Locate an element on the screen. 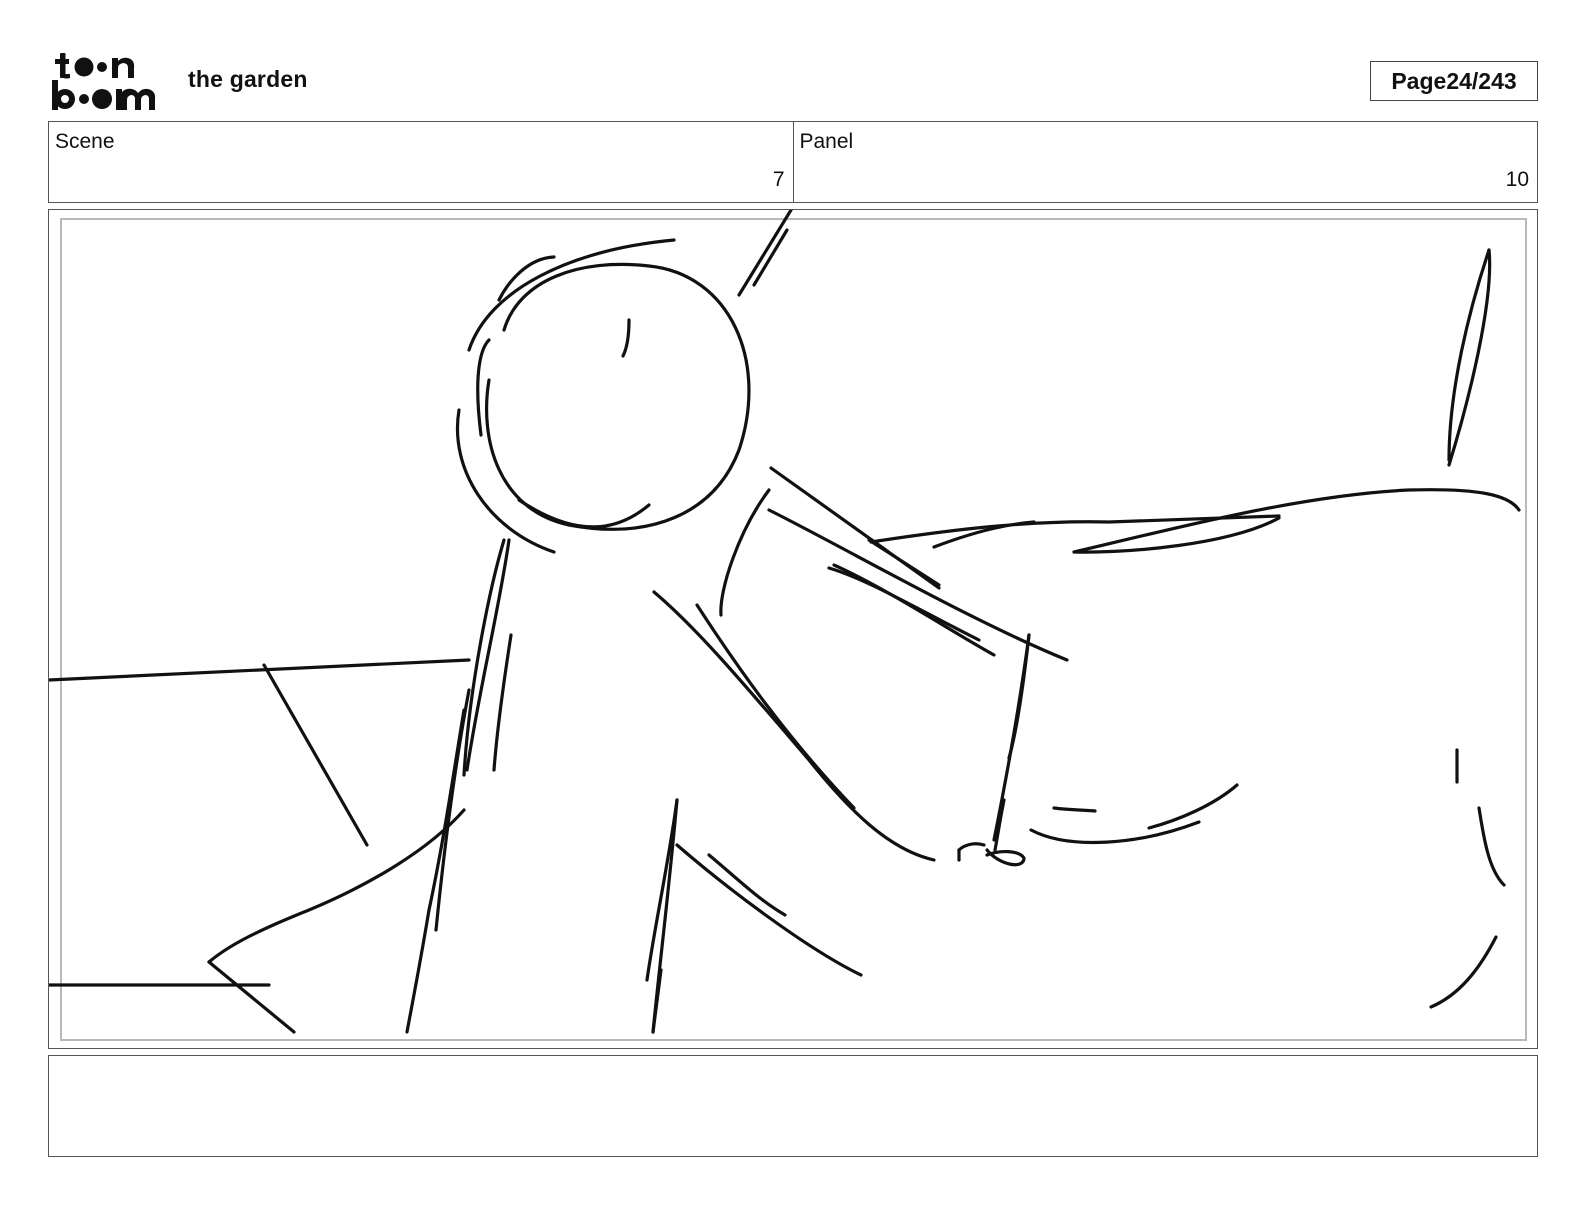 This screenshot has height=1224, width=1584. scene-label: Scene is located at coordinates (85, 141).